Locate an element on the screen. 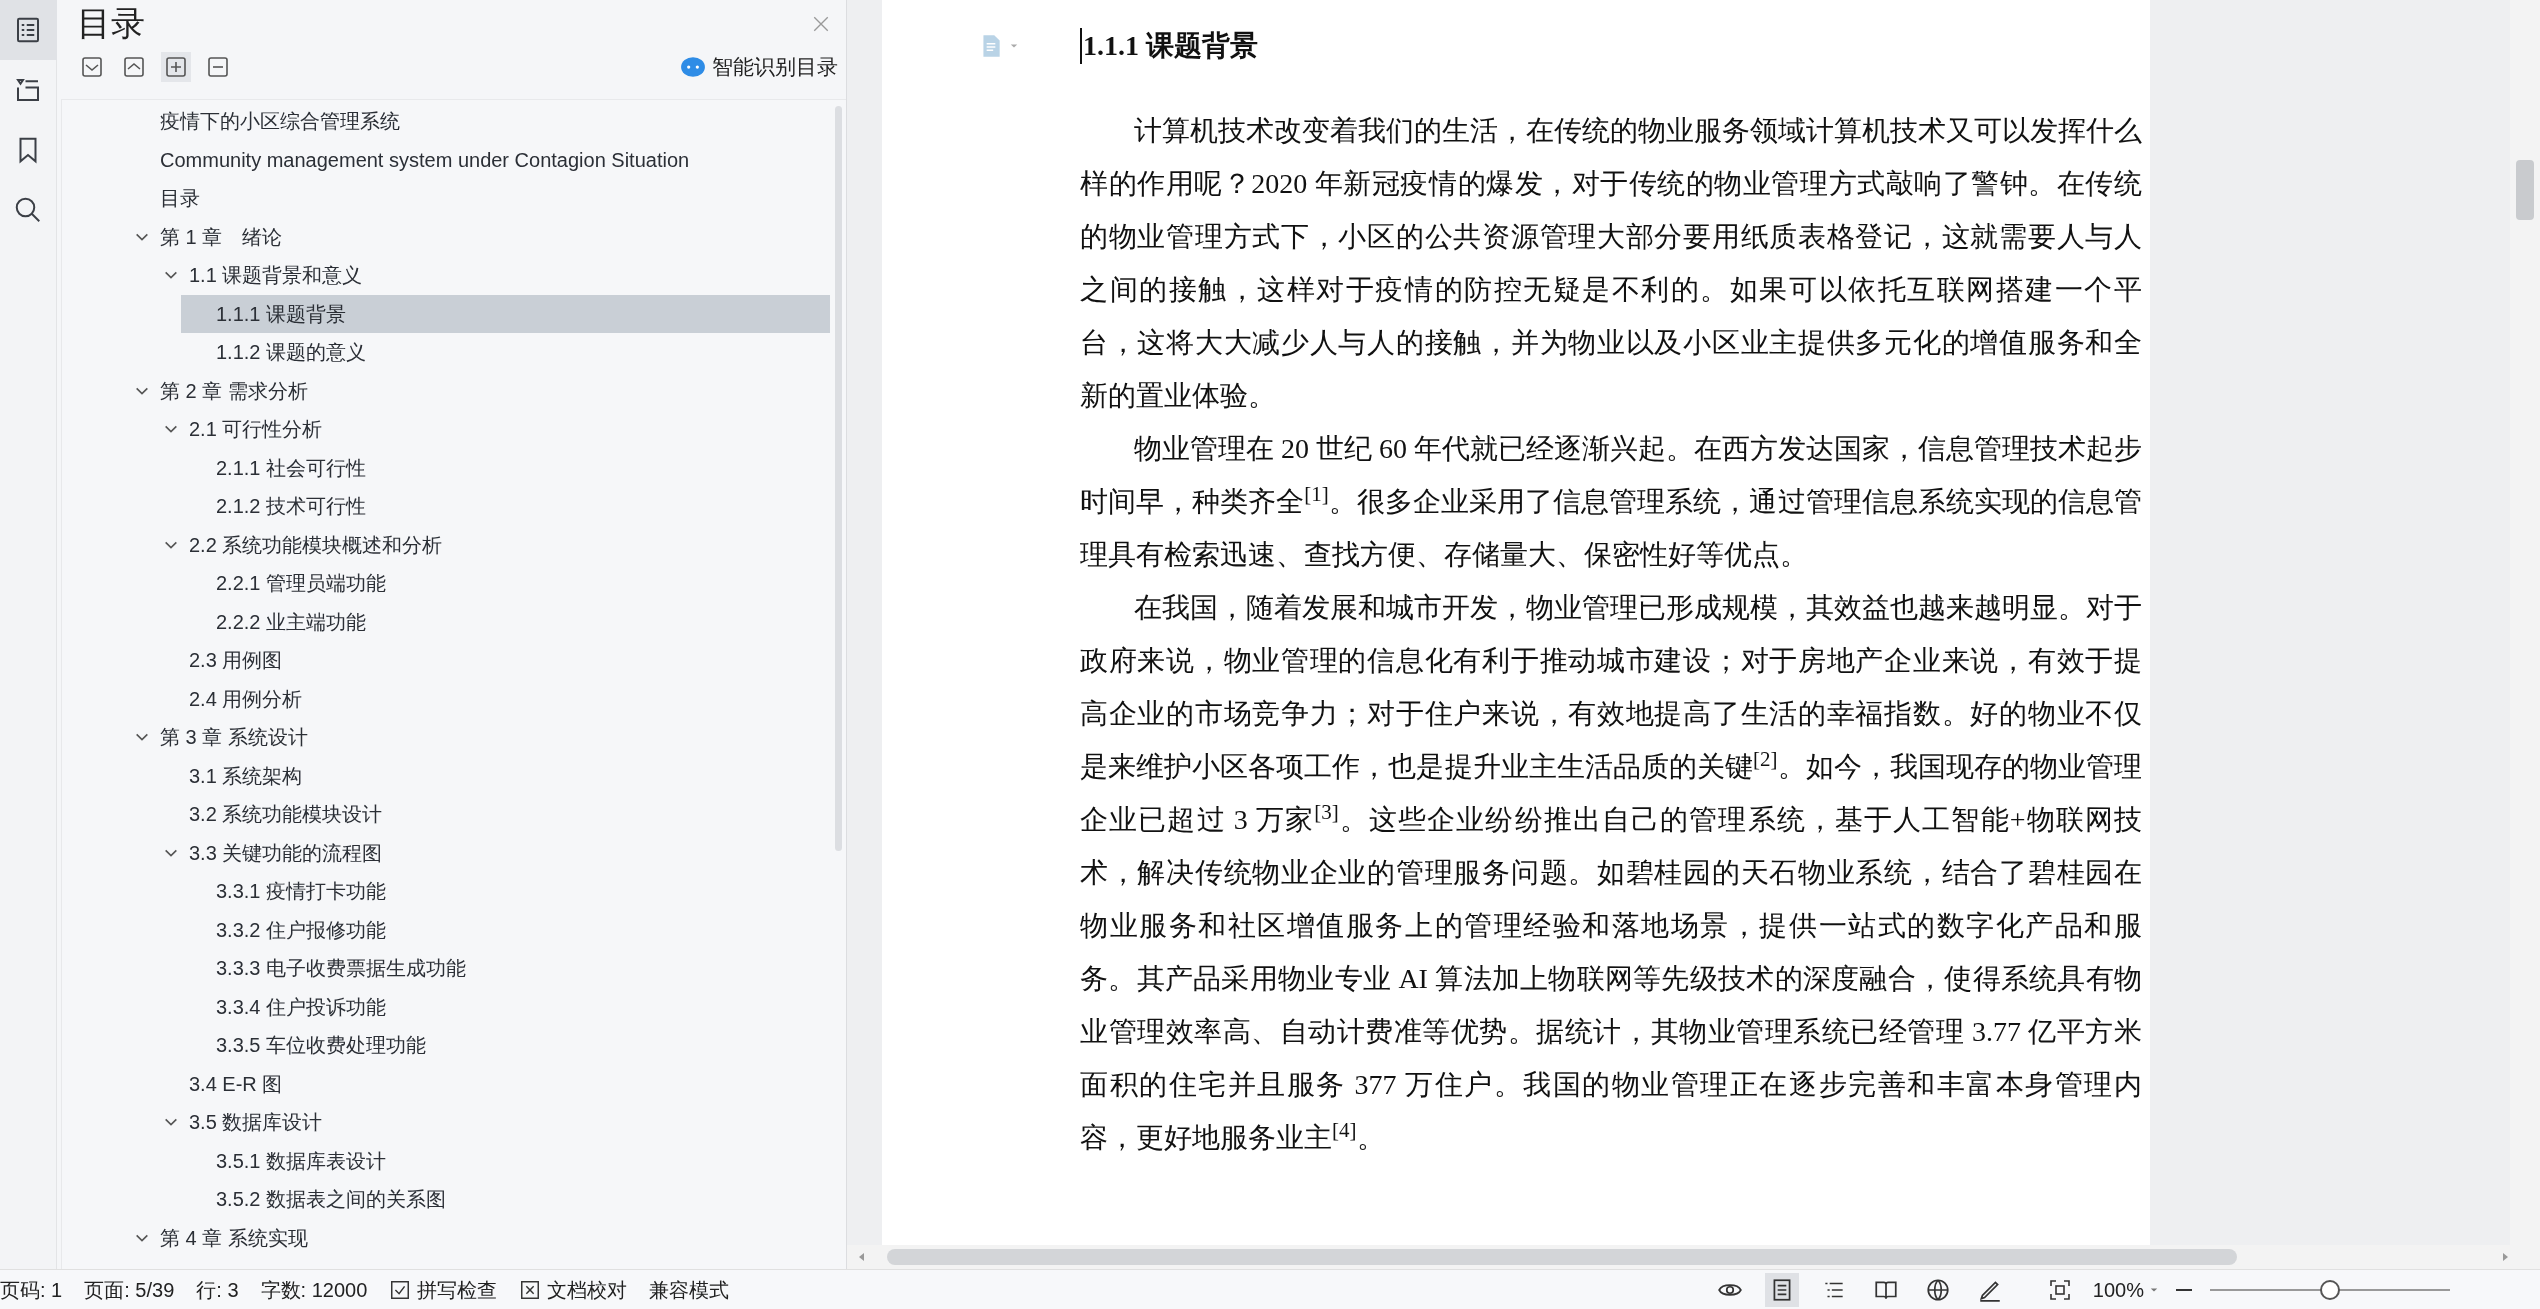  toc-item: 1.1 课题背景和意义 is located at coordinates (280, 275).